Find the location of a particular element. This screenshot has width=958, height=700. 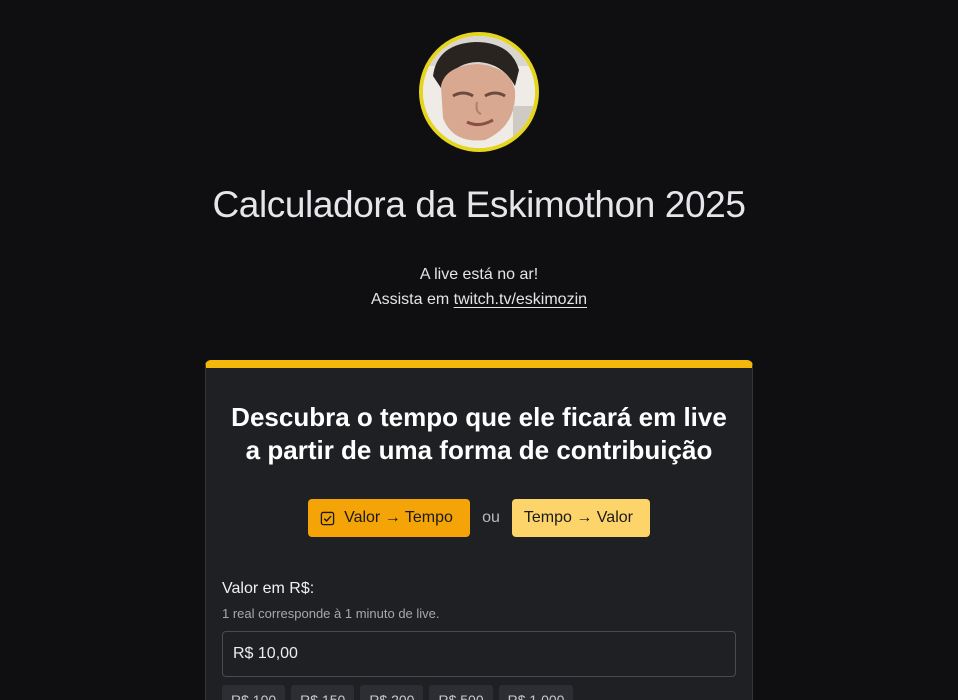

amount-hint: 1 real corresponde à 1 minuto de live. is located at coordinates (331, 613).